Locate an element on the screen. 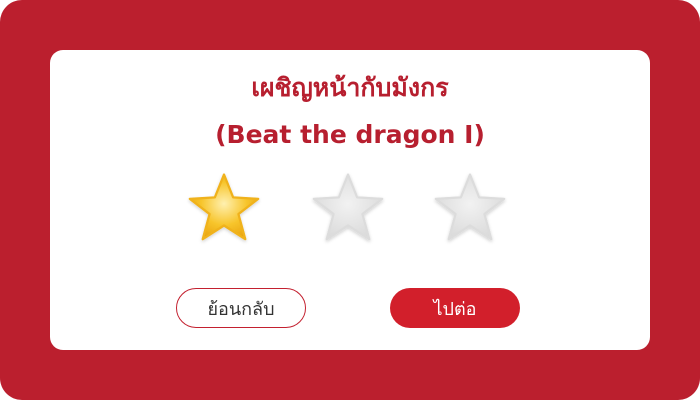  back-button: ย้อนกลับ is located at coordinates (241, 308).